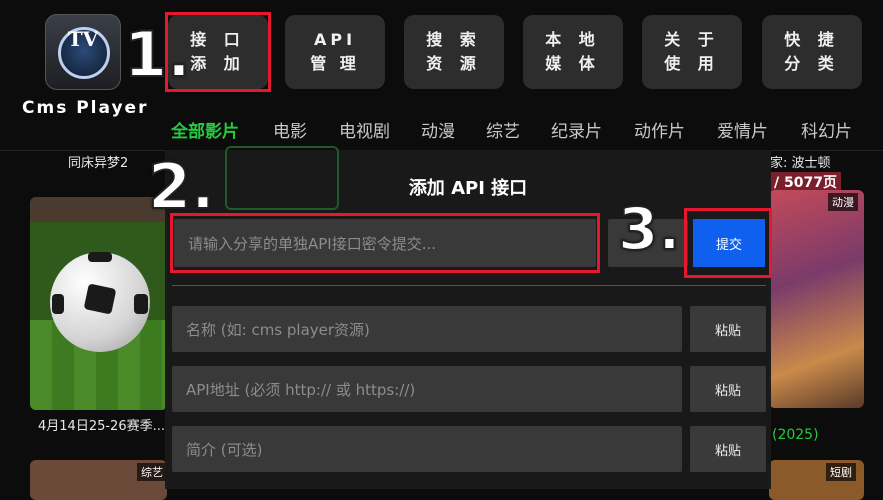  I want to click on dialog-divider, so click(469, 285).